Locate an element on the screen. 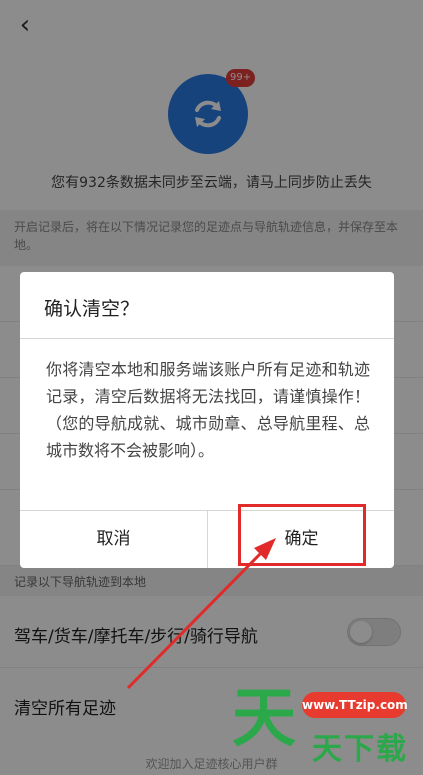  cancel-button: 取消 is located at coordinates (113, 539).